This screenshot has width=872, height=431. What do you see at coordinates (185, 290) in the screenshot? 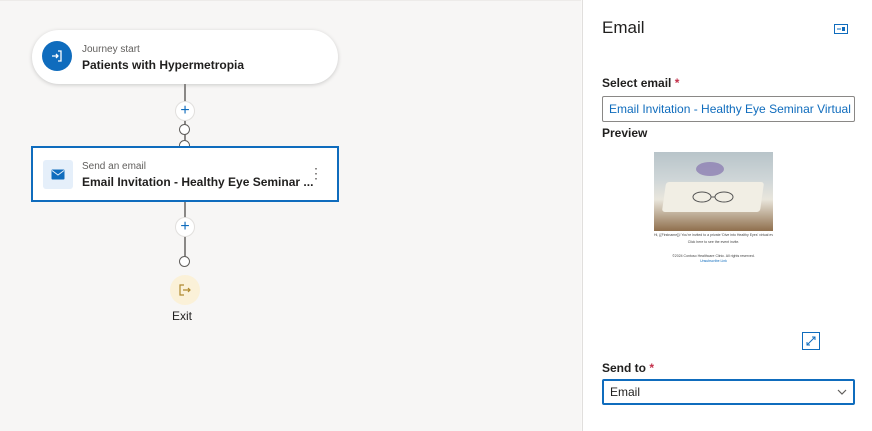
I see `exit-icon` at bounding box center [185, 290].